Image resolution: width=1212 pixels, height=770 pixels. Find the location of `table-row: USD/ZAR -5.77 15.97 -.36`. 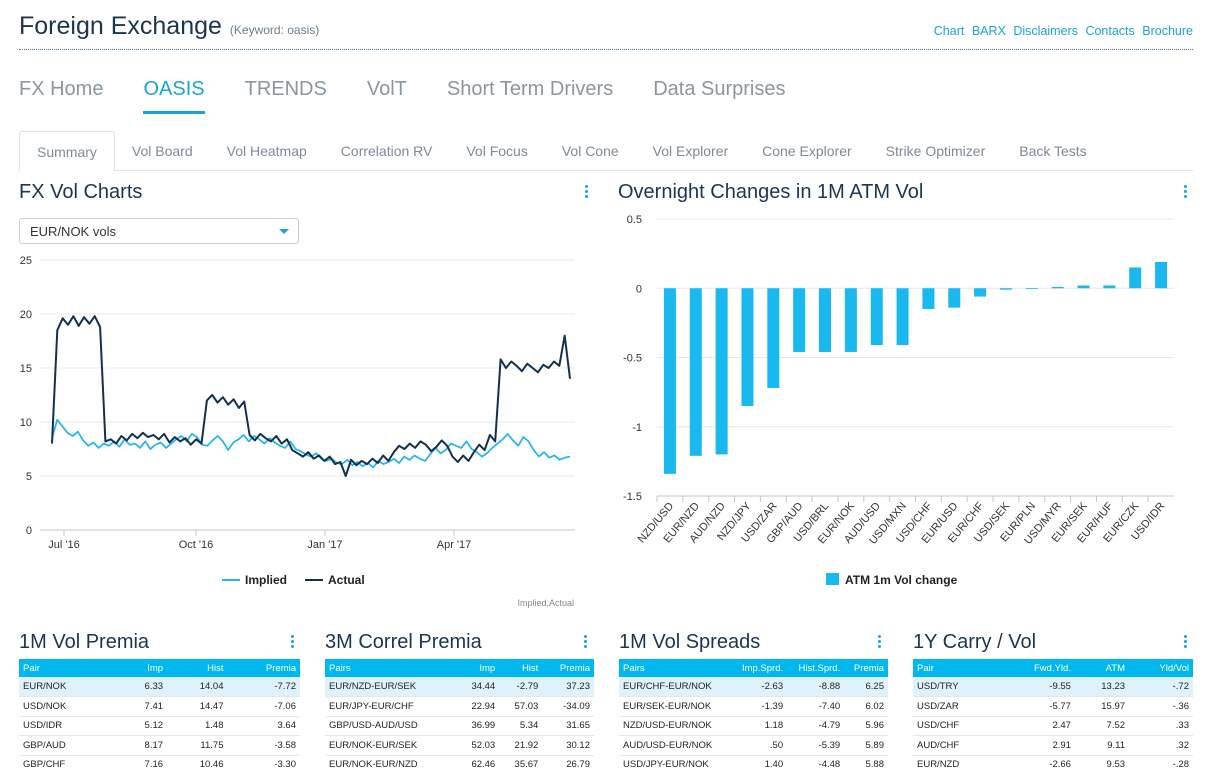

table-row: USD/ZAR -5.77 15.97 -.36 is located at coordinates (1053, 706).